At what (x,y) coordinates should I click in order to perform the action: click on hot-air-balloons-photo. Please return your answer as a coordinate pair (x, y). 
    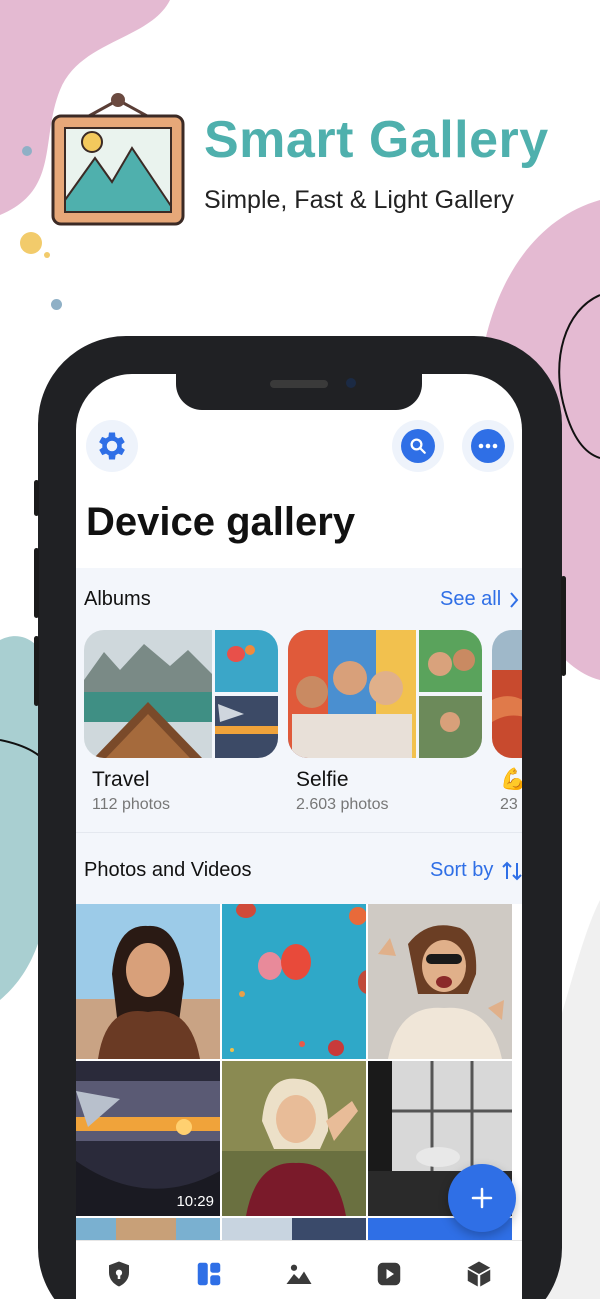
    Looking at the image, I should click on (294, 981).